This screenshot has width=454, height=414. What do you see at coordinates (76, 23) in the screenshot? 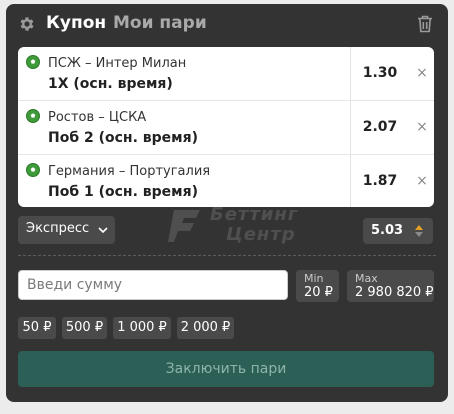
I see `tab-coupon: Купон` at bounding box center [76, 23].